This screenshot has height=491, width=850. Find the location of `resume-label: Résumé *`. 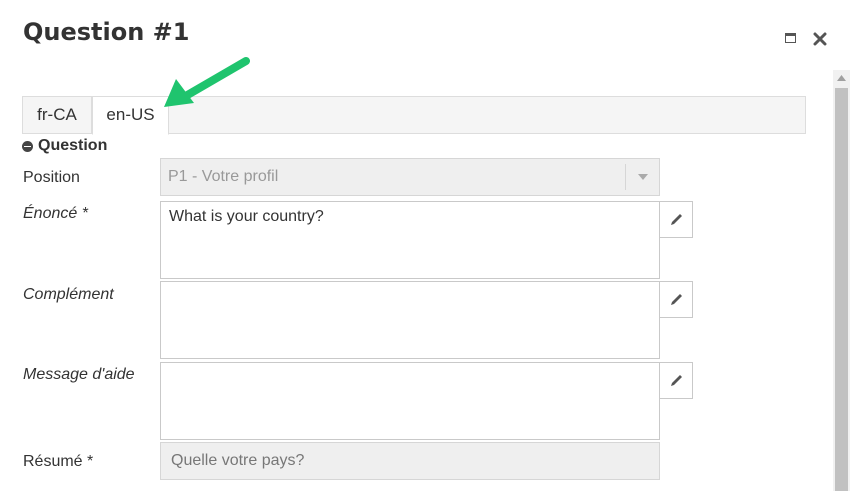

resume-label: Résumé * is located at coordinates (58, 461).